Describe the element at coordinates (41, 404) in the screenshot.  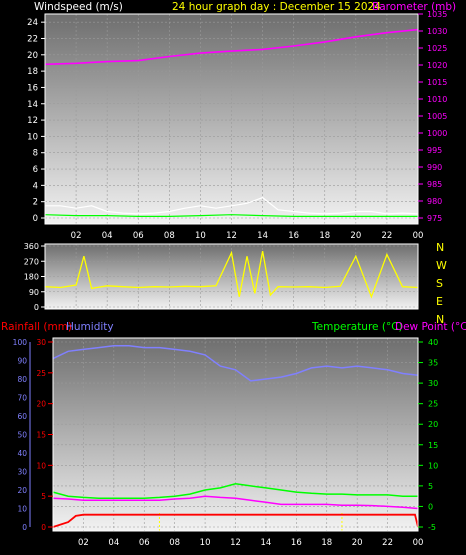
I see `rainfall-tick-label: 20` at that location.